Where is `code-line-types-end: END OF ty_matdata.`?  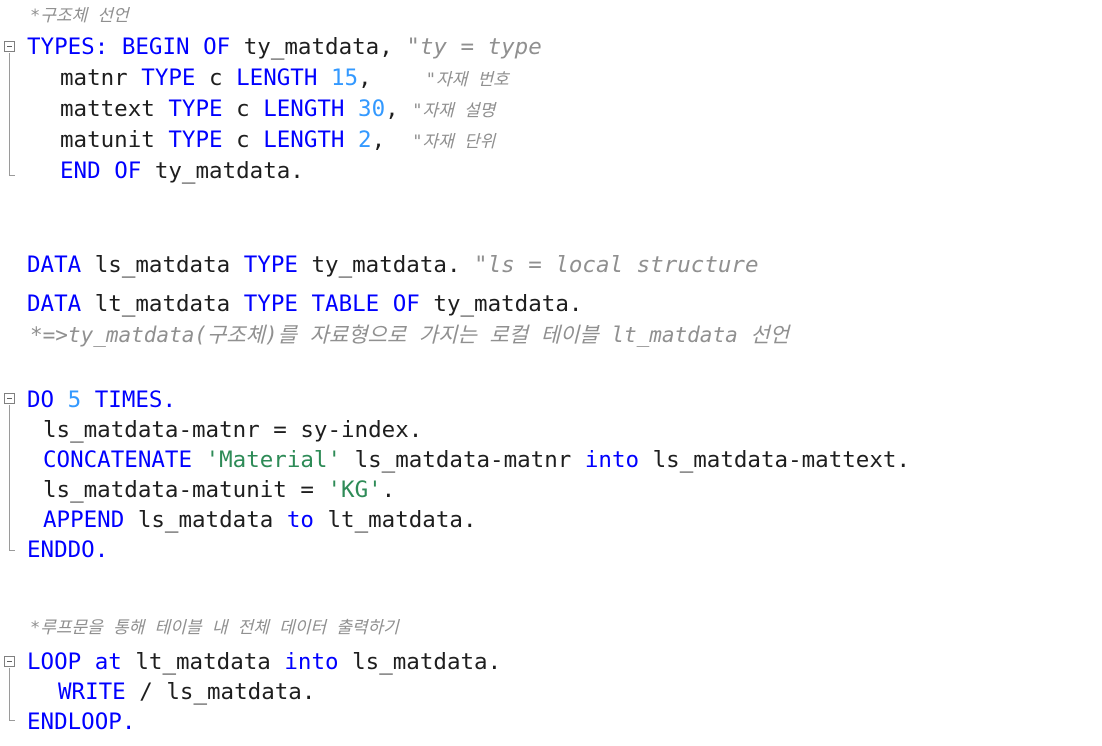
code-line-types-end: END OF ty_matdata. is located at coordinates (182, 171).